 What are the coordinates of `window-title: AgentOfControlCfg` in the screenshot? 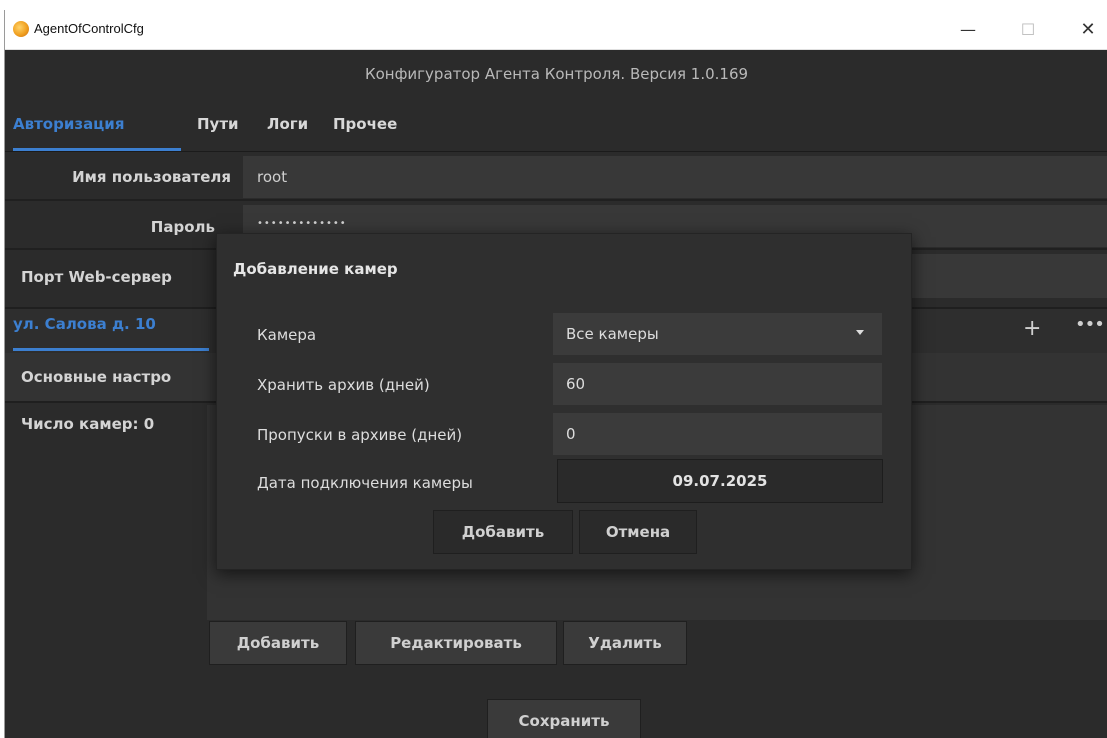 It's located at (89, 28).